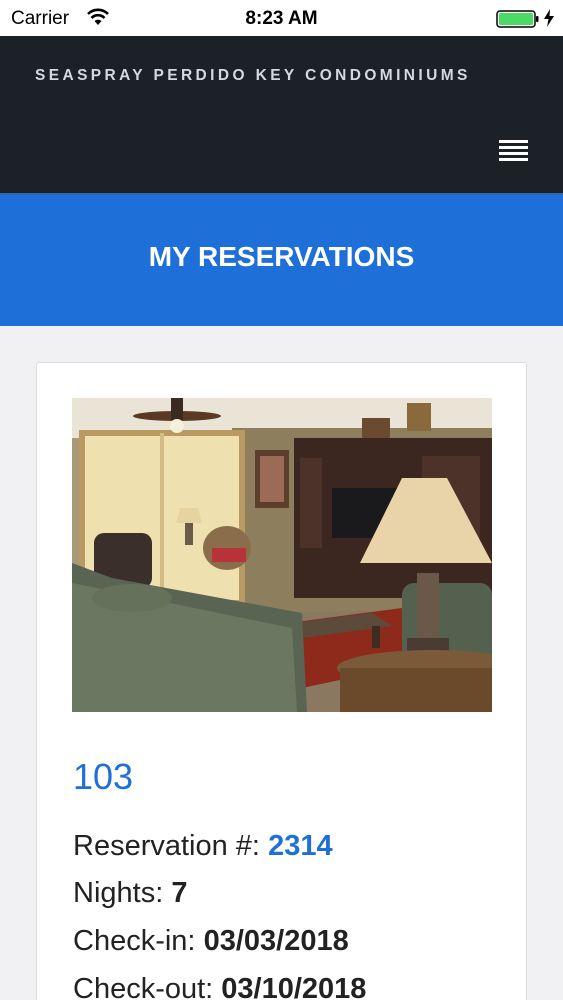  What do you see at coordinates (103, 777) in the screenshot?
I see `unit-name-link: 103` at bounding box center [103, 777].